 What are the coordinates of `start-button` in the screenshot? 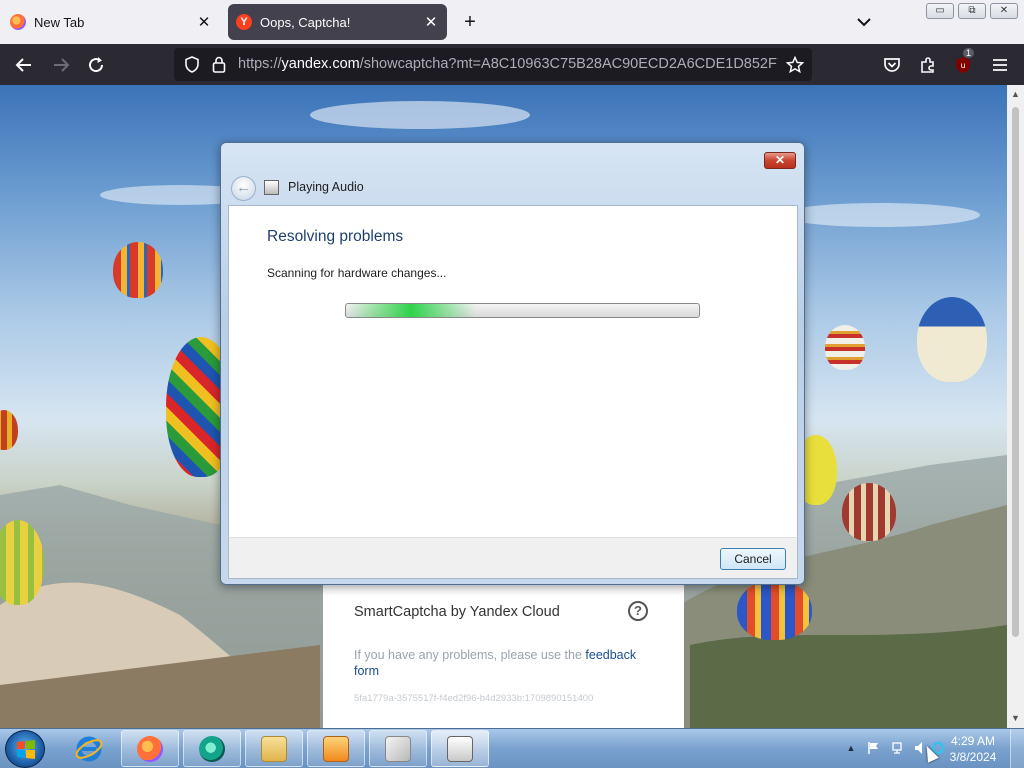 It's located at (25, 749).